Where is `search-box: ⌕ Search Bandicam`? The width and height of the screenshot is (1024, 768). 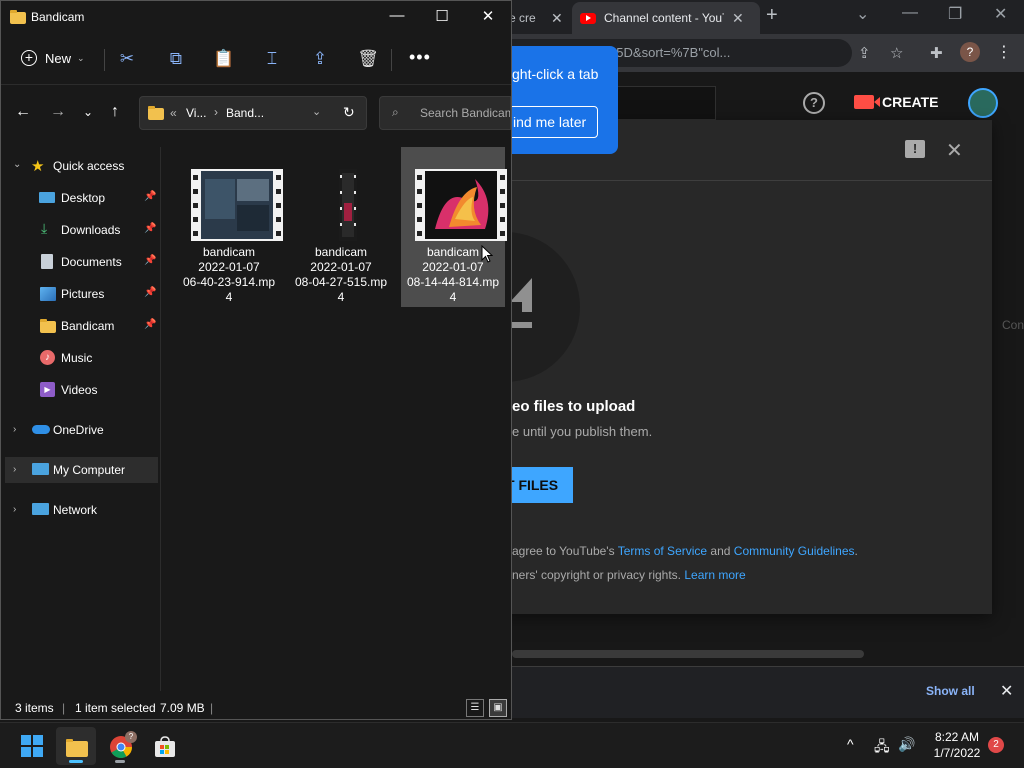 search-box: ⌕ Search Bandicam is located at coordinates (445, 113).